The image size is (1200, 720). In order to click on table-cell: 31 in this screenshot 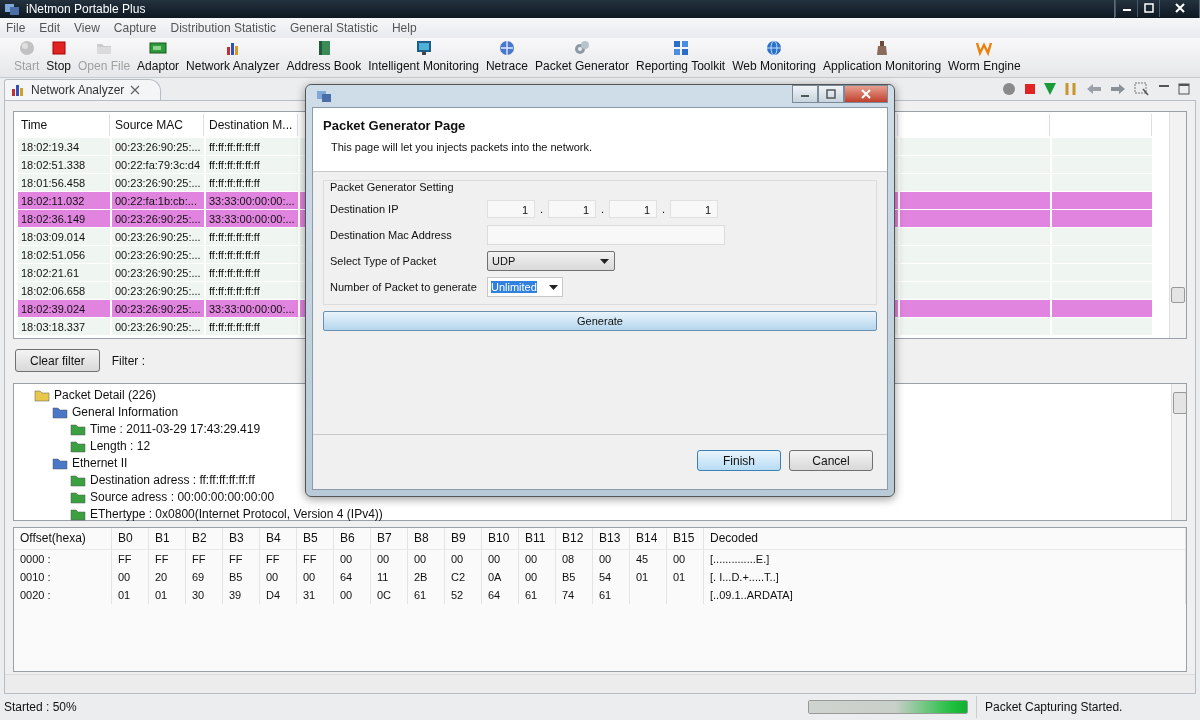, I will do `click(309, 594)`.